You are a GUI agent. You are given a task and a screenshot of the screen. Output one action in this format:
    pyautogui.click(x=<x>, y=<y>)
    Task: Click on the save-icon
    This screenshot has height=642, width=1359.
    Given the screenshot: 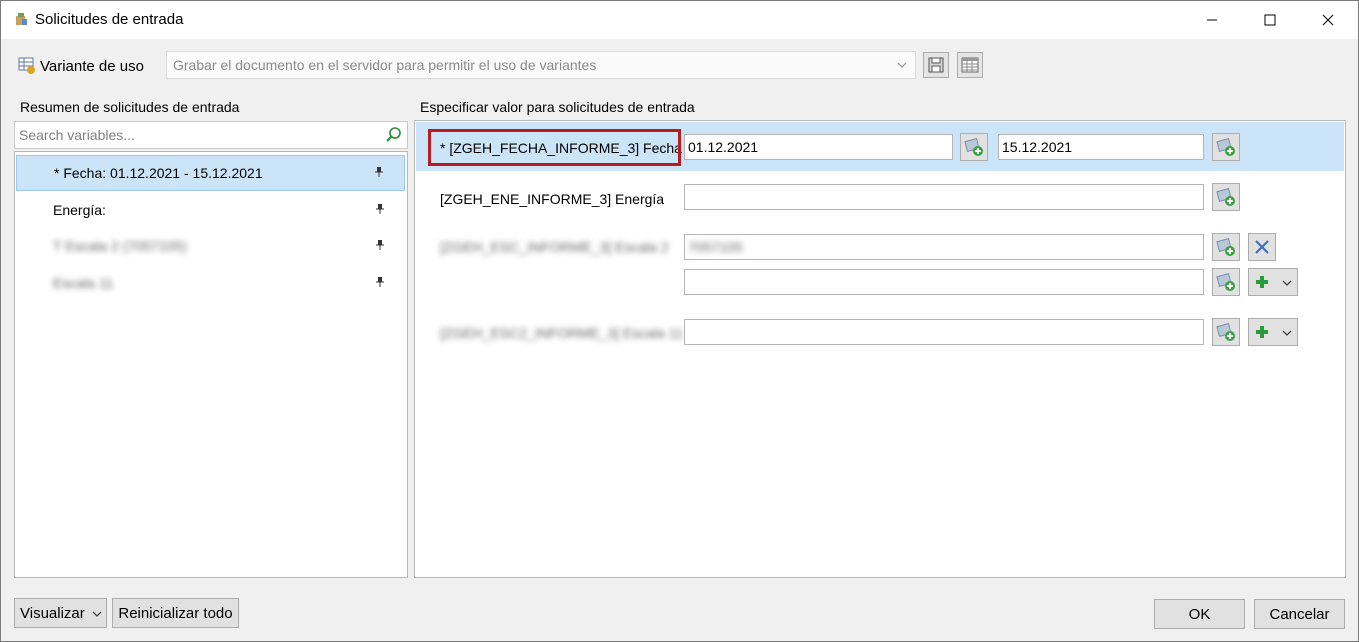 What is the action you would take?
    pyautogui.click(x=936, y=65)
    